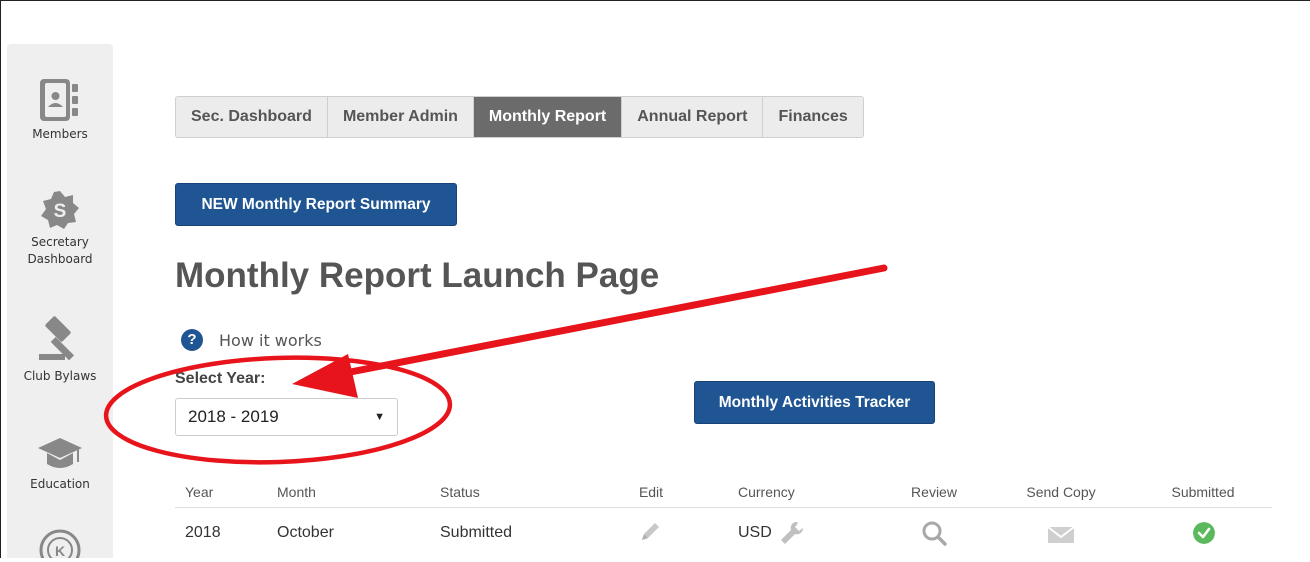 Image resolution: width=1310 pixels, height=562 pixels. I want to click on gavel-icon, so click(57, 338).